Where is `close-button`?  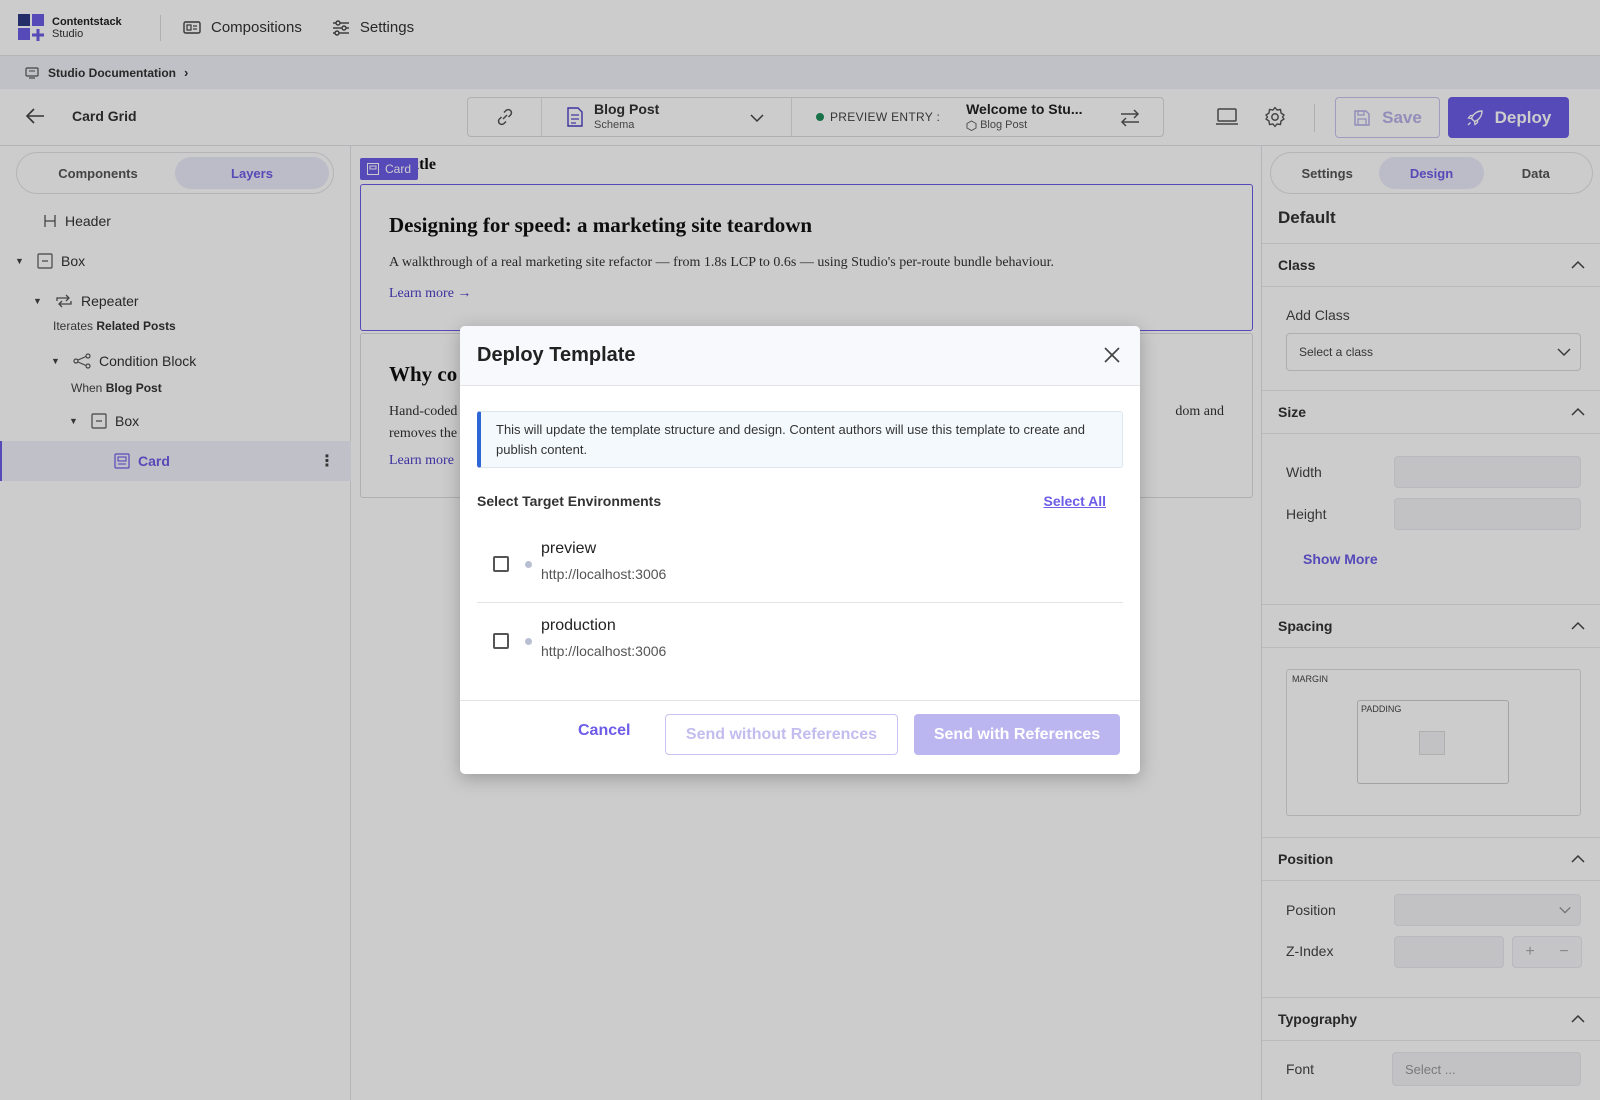 close-button is located at coordinates (1112, 357).